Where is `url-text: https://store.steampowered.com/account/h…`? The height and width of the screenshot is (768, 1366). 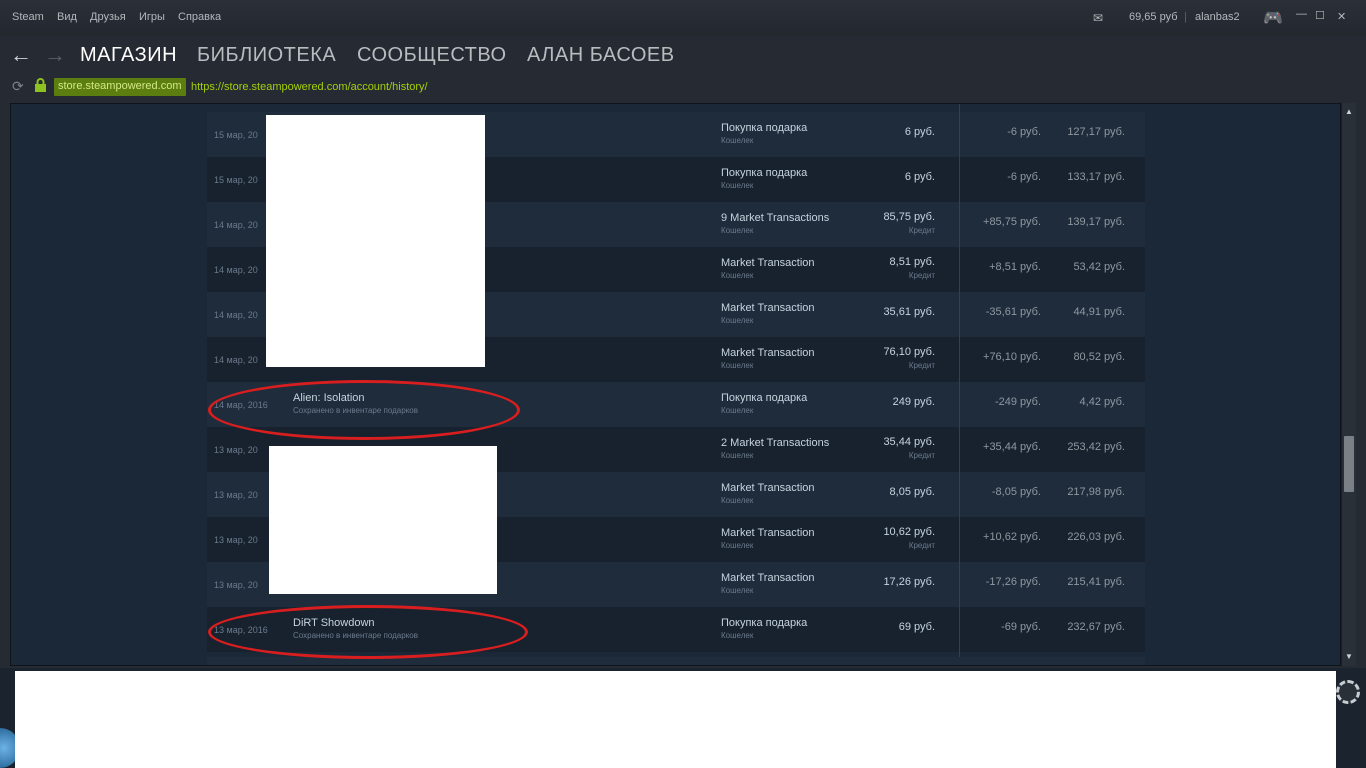 url-text: https://store.steampowered.com/account/h… is located at coordinates (309, 87).